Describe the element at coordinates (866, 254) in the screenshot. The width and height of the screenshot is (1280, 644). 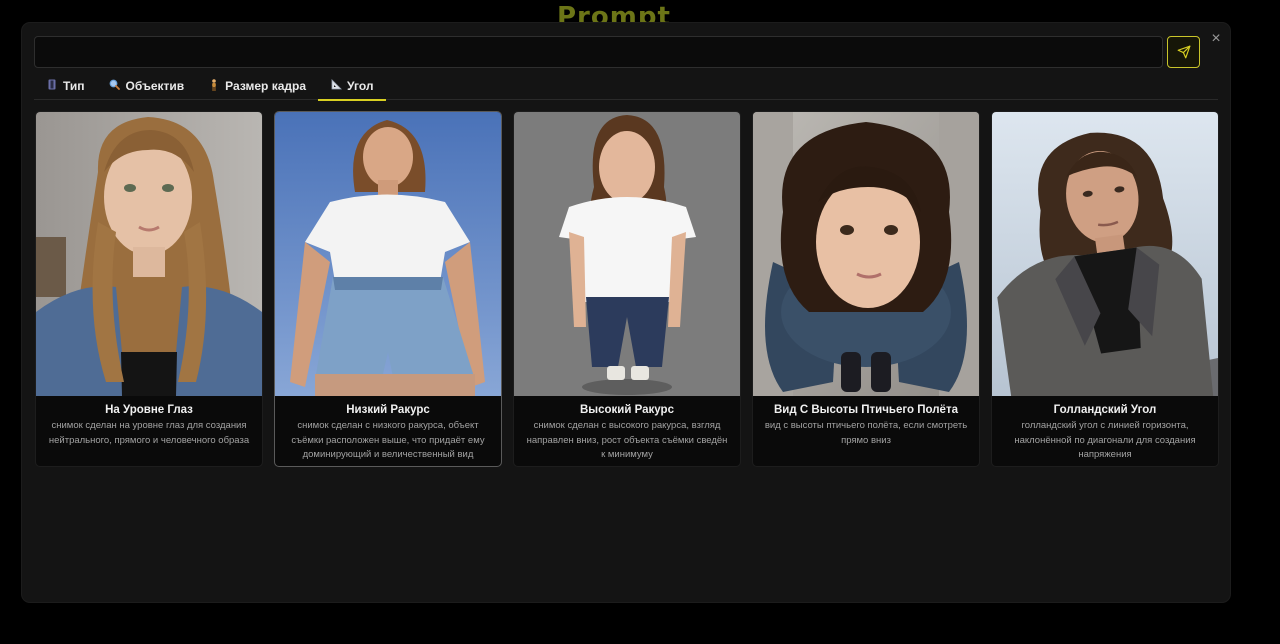
I see `birds-eye-portrait-image` at that location.